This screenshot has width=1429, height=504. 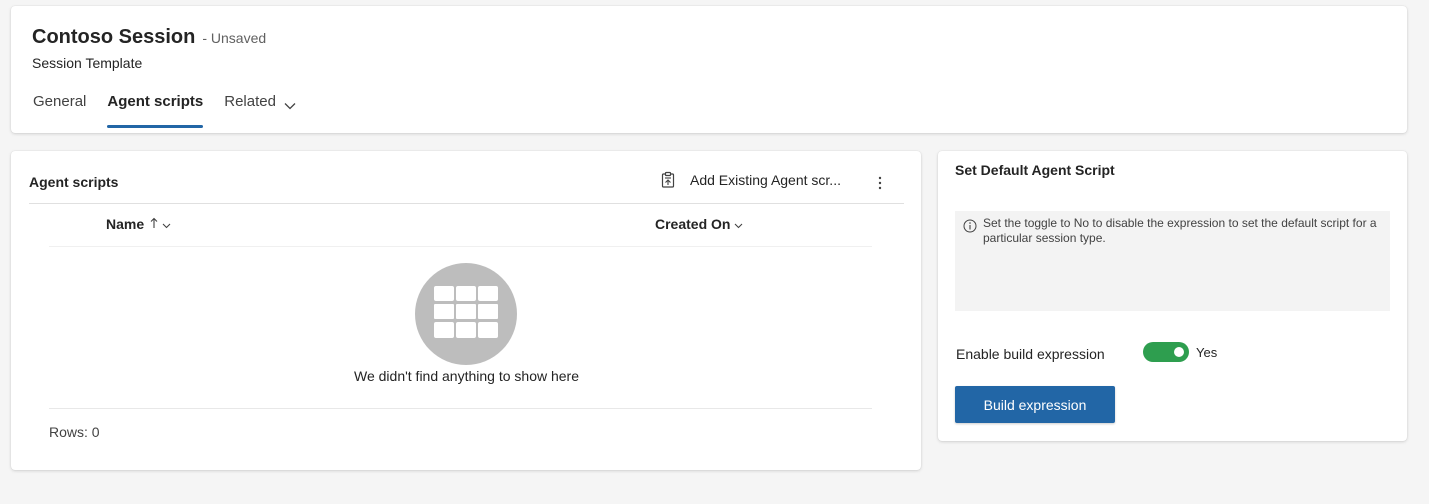 What do you see at coordinates (1035, 404) in the screenshot?
I see `build-expression-button: Build expression` at bounding box center [1035, 404].